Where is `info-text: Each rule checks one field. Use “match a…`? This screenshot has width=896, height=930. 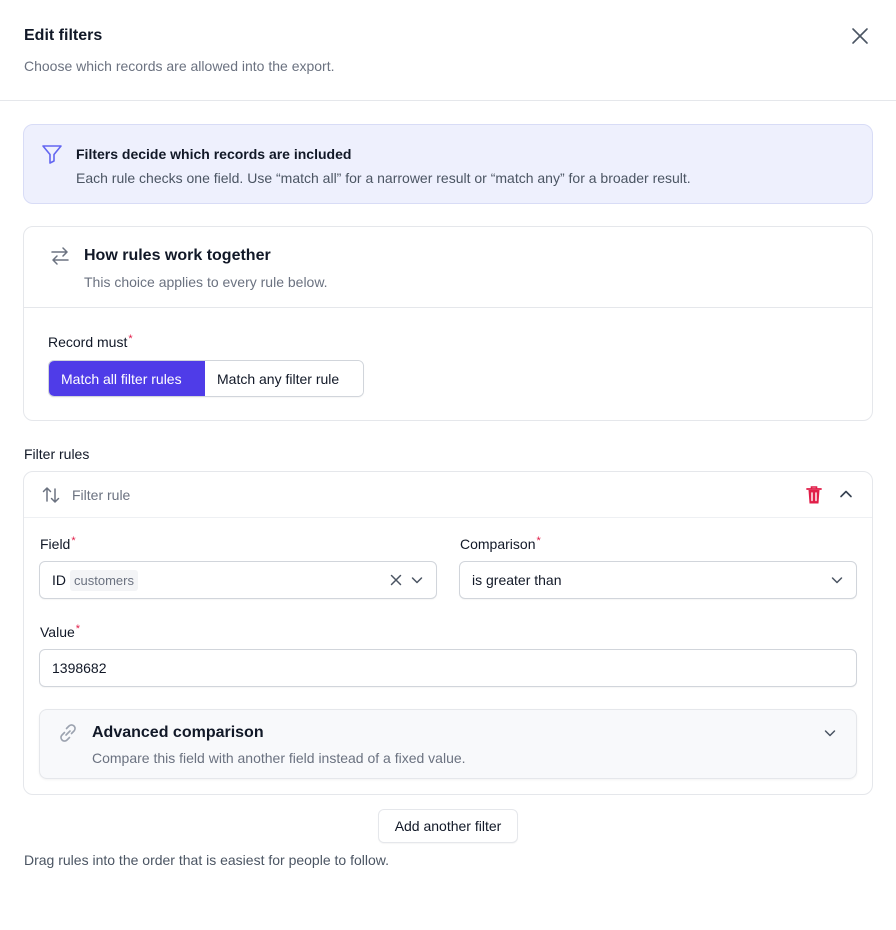 info-text: Each rule checks one field. Use “match a… is located at coordinates (383, 178).